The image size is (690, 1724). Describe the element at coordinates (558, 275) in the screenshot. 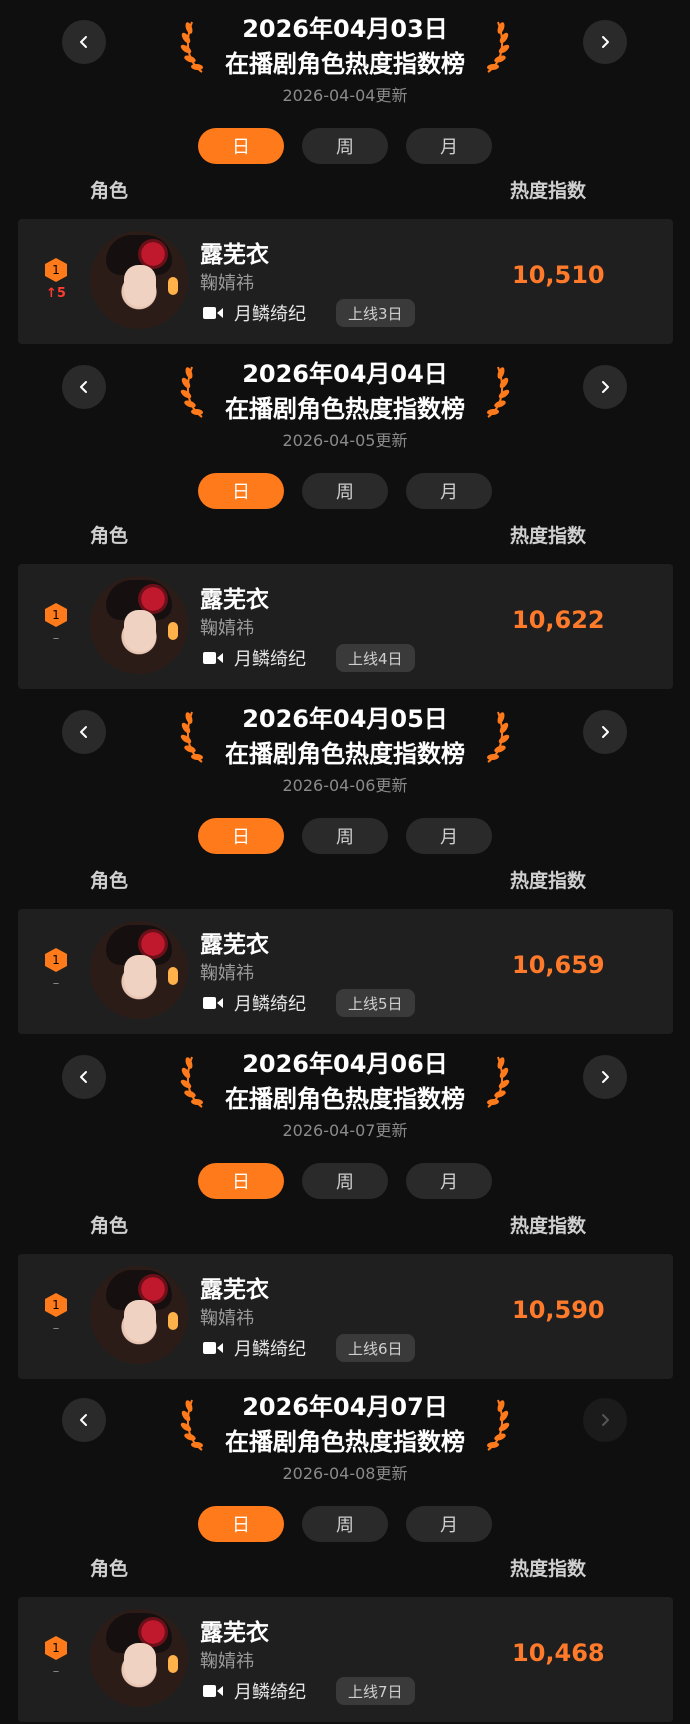

I see `heat-score: 10,510` at that location.